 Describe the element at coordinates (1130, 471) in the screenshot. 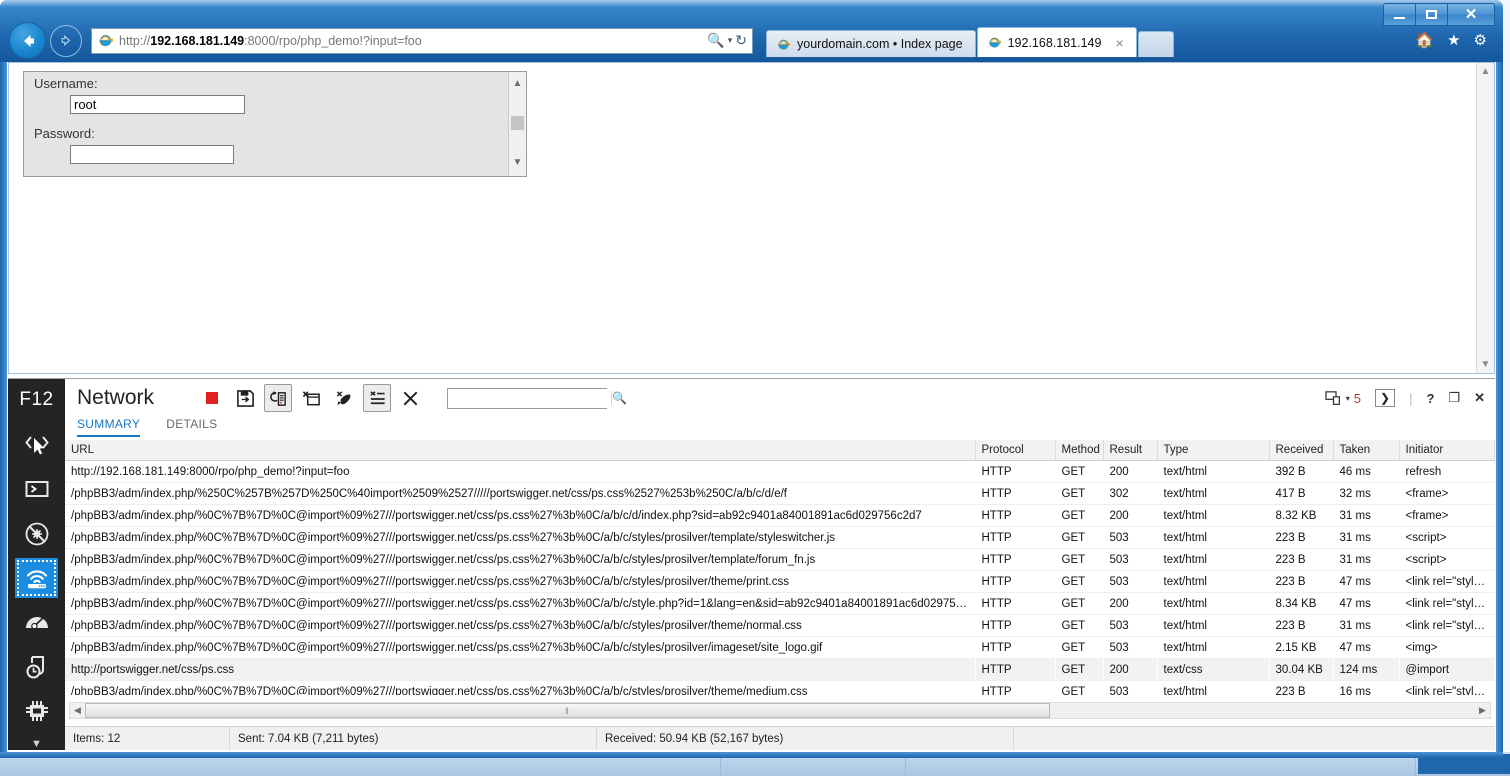

I see `cell-result: 200` at that location.